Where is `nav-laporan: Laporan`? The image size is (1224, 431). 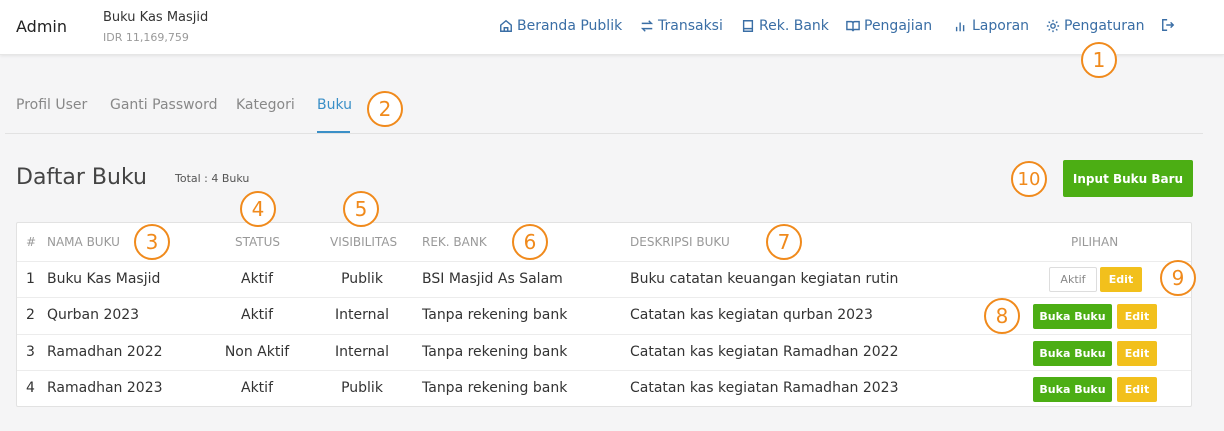
nav-laporan: Laporan is located at coordinates (991, 26).